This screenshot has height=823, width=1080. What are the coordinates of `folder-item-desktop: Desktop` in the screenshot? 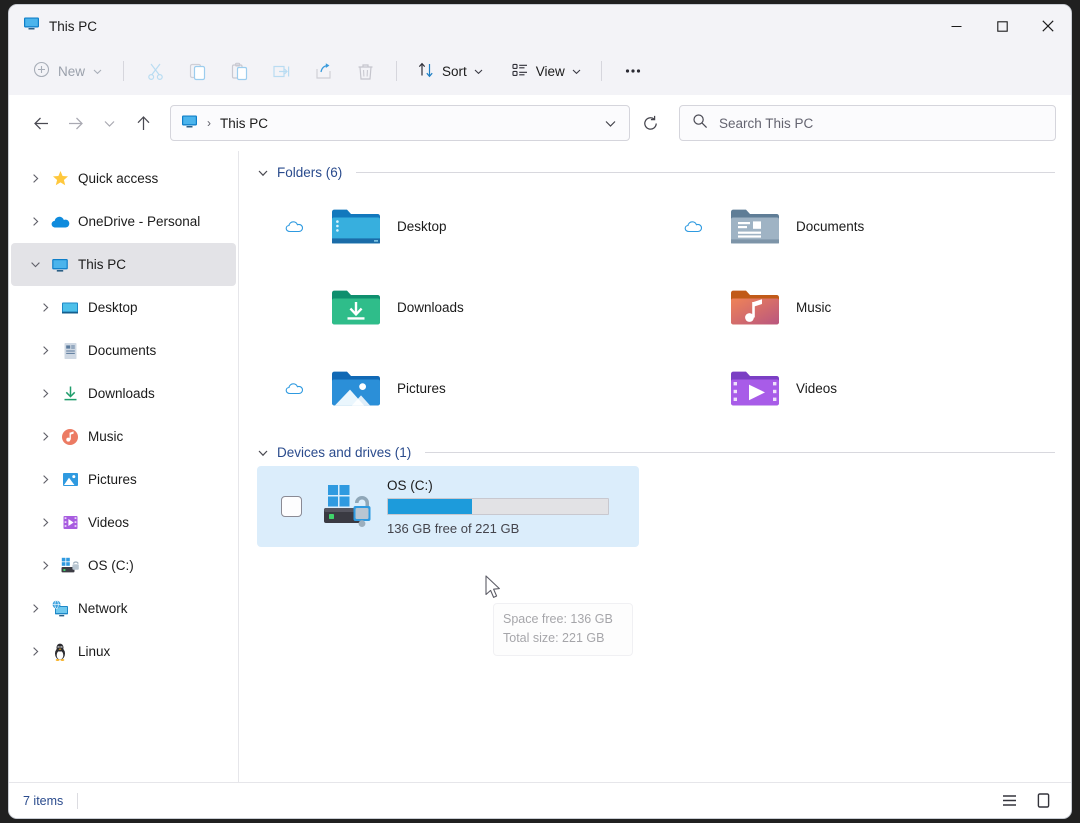 It's located at (456, 226).